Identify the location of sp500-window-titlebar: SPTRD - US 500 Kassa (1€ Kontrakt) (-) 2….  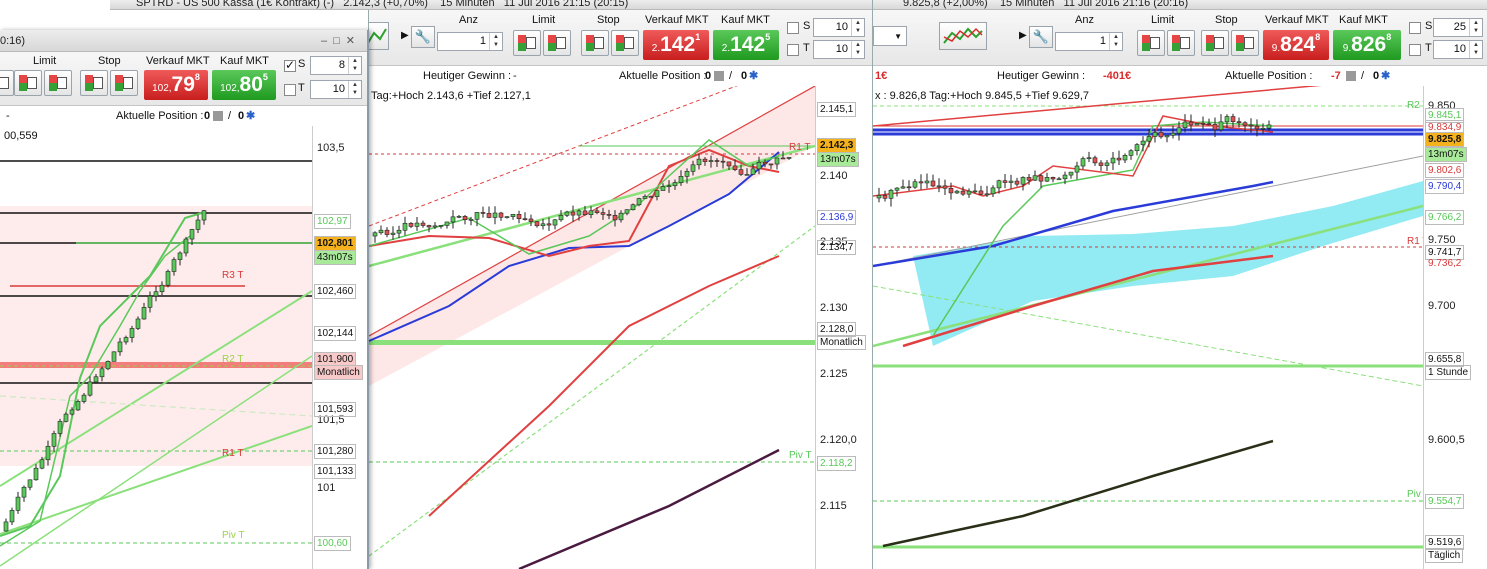
(491, 5).